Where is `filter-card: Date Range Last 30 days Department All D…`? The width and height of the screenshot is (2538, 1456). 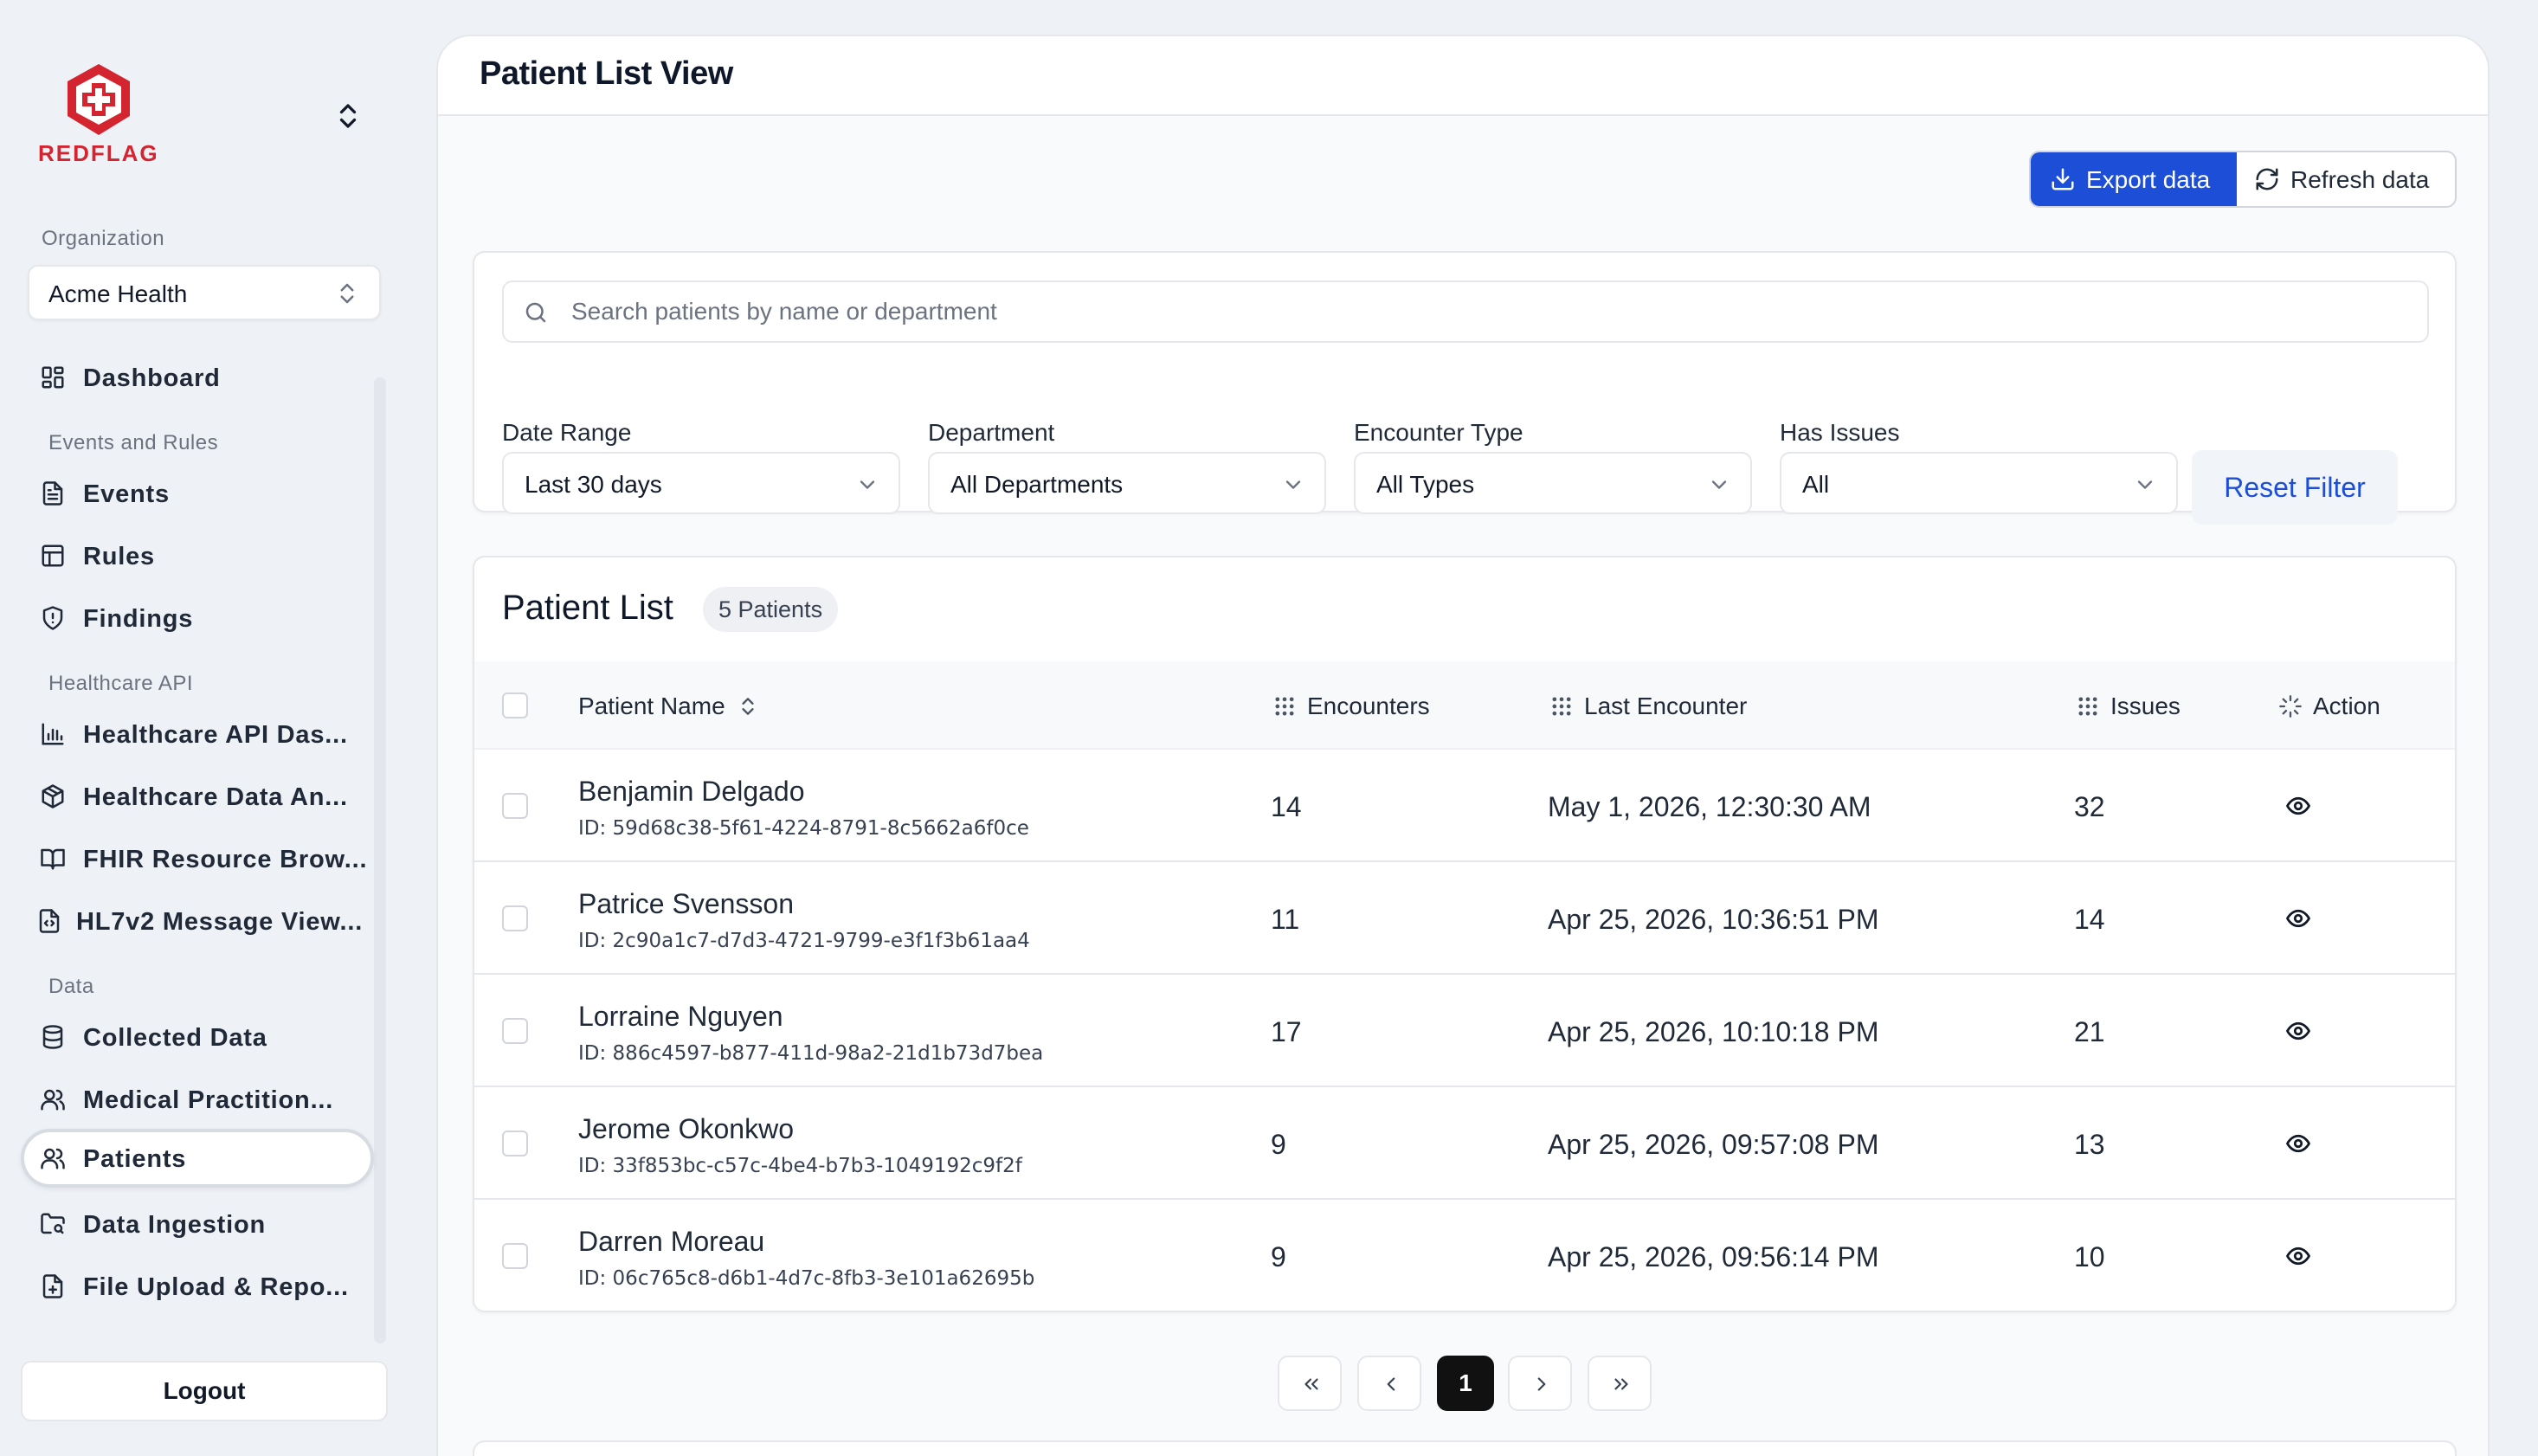
filter-card: Date Range Last 30 days Department All D… is located at coordinates (1465, 388).